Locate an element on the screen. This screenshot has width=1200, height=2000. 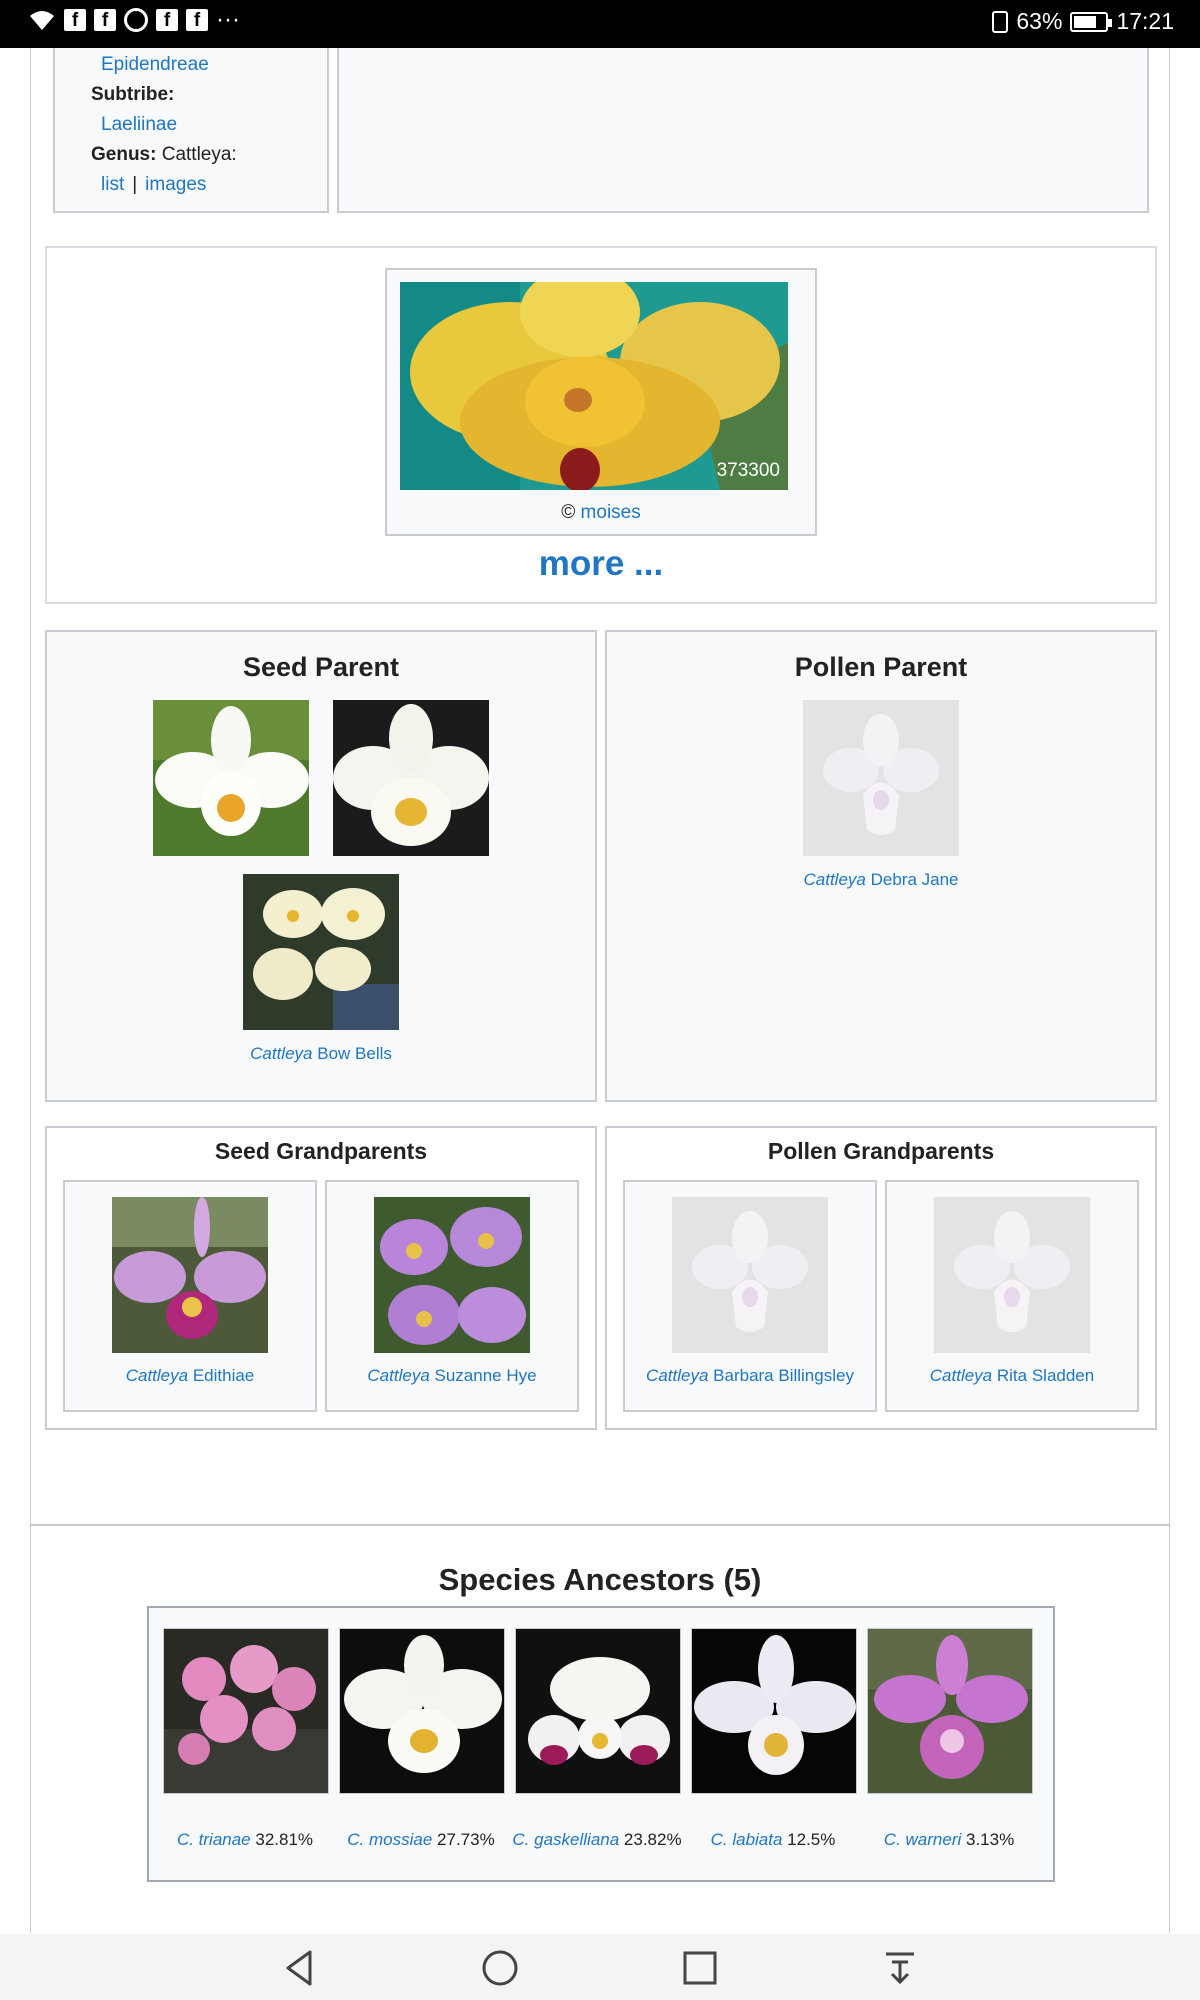
grandparent-caption: Cattleya Rita Sladden is located at coordinates (1012, 1376).